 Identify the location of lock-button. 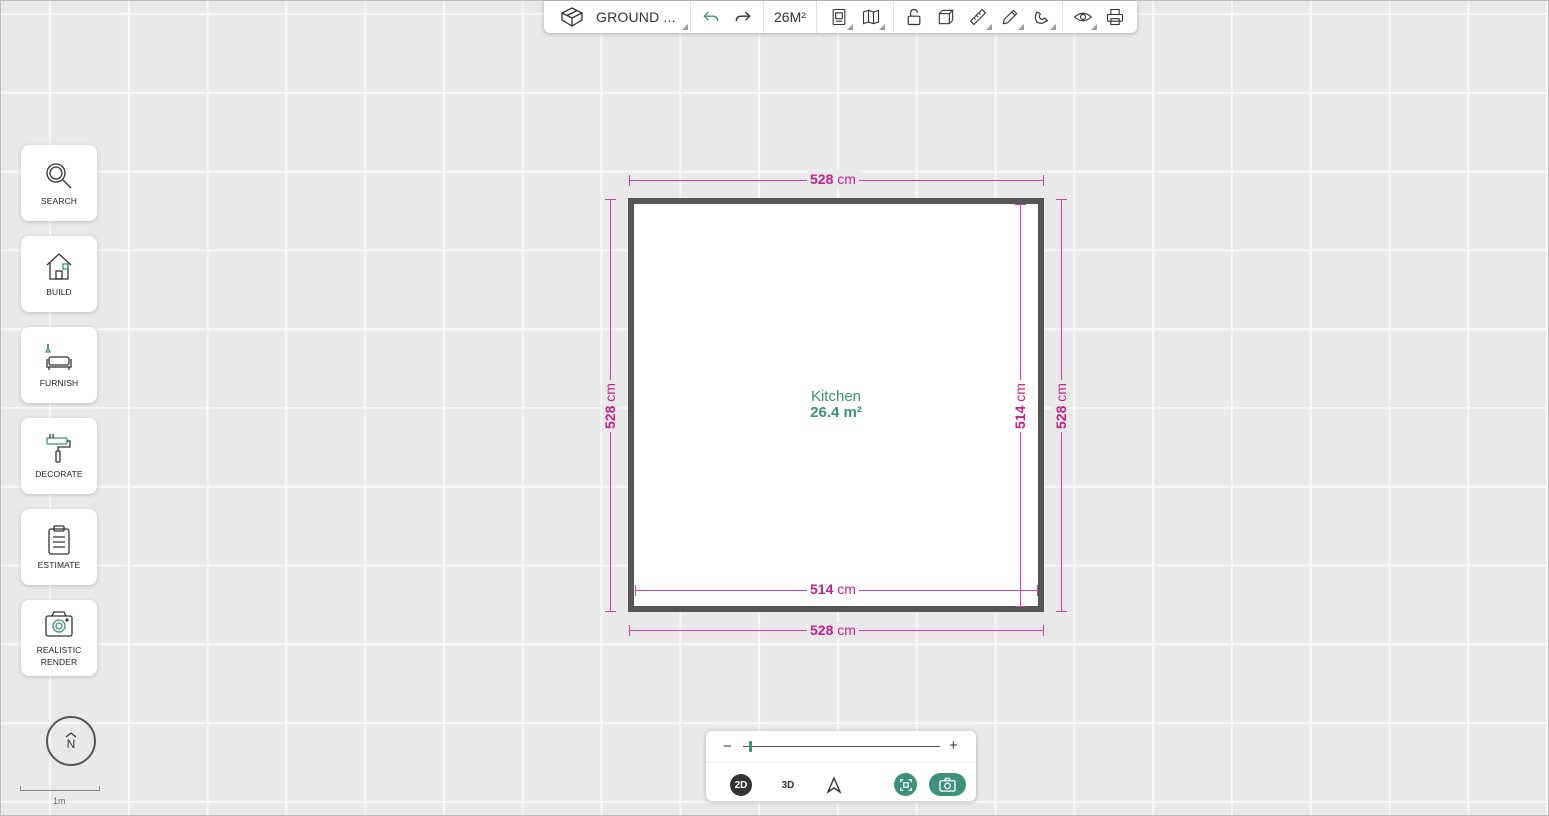
(914, 17).